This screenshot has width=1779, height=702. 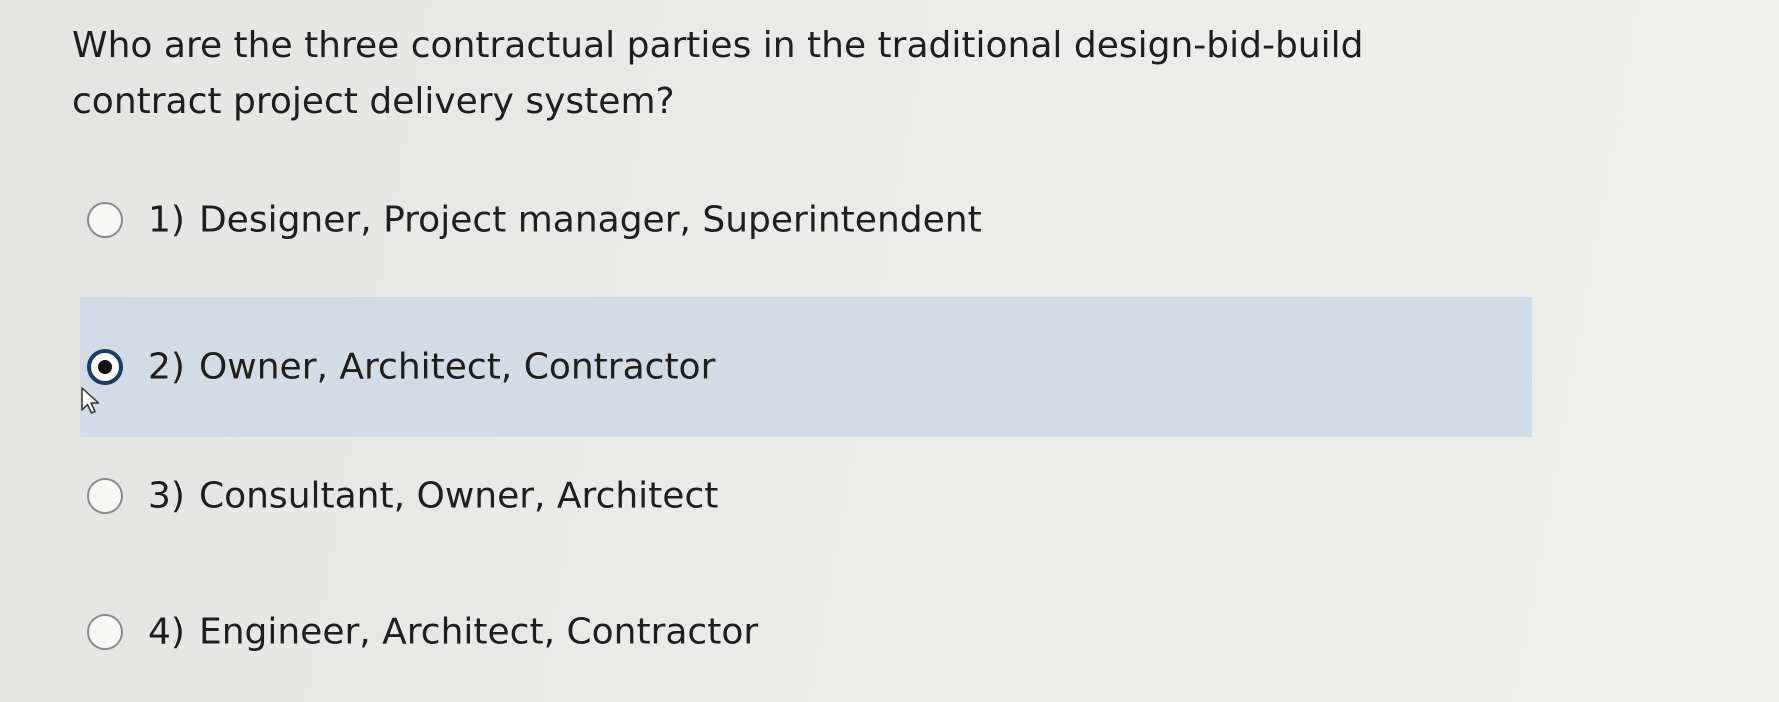 I want to click on option-3-number: 3), so click(x=166, y=496).